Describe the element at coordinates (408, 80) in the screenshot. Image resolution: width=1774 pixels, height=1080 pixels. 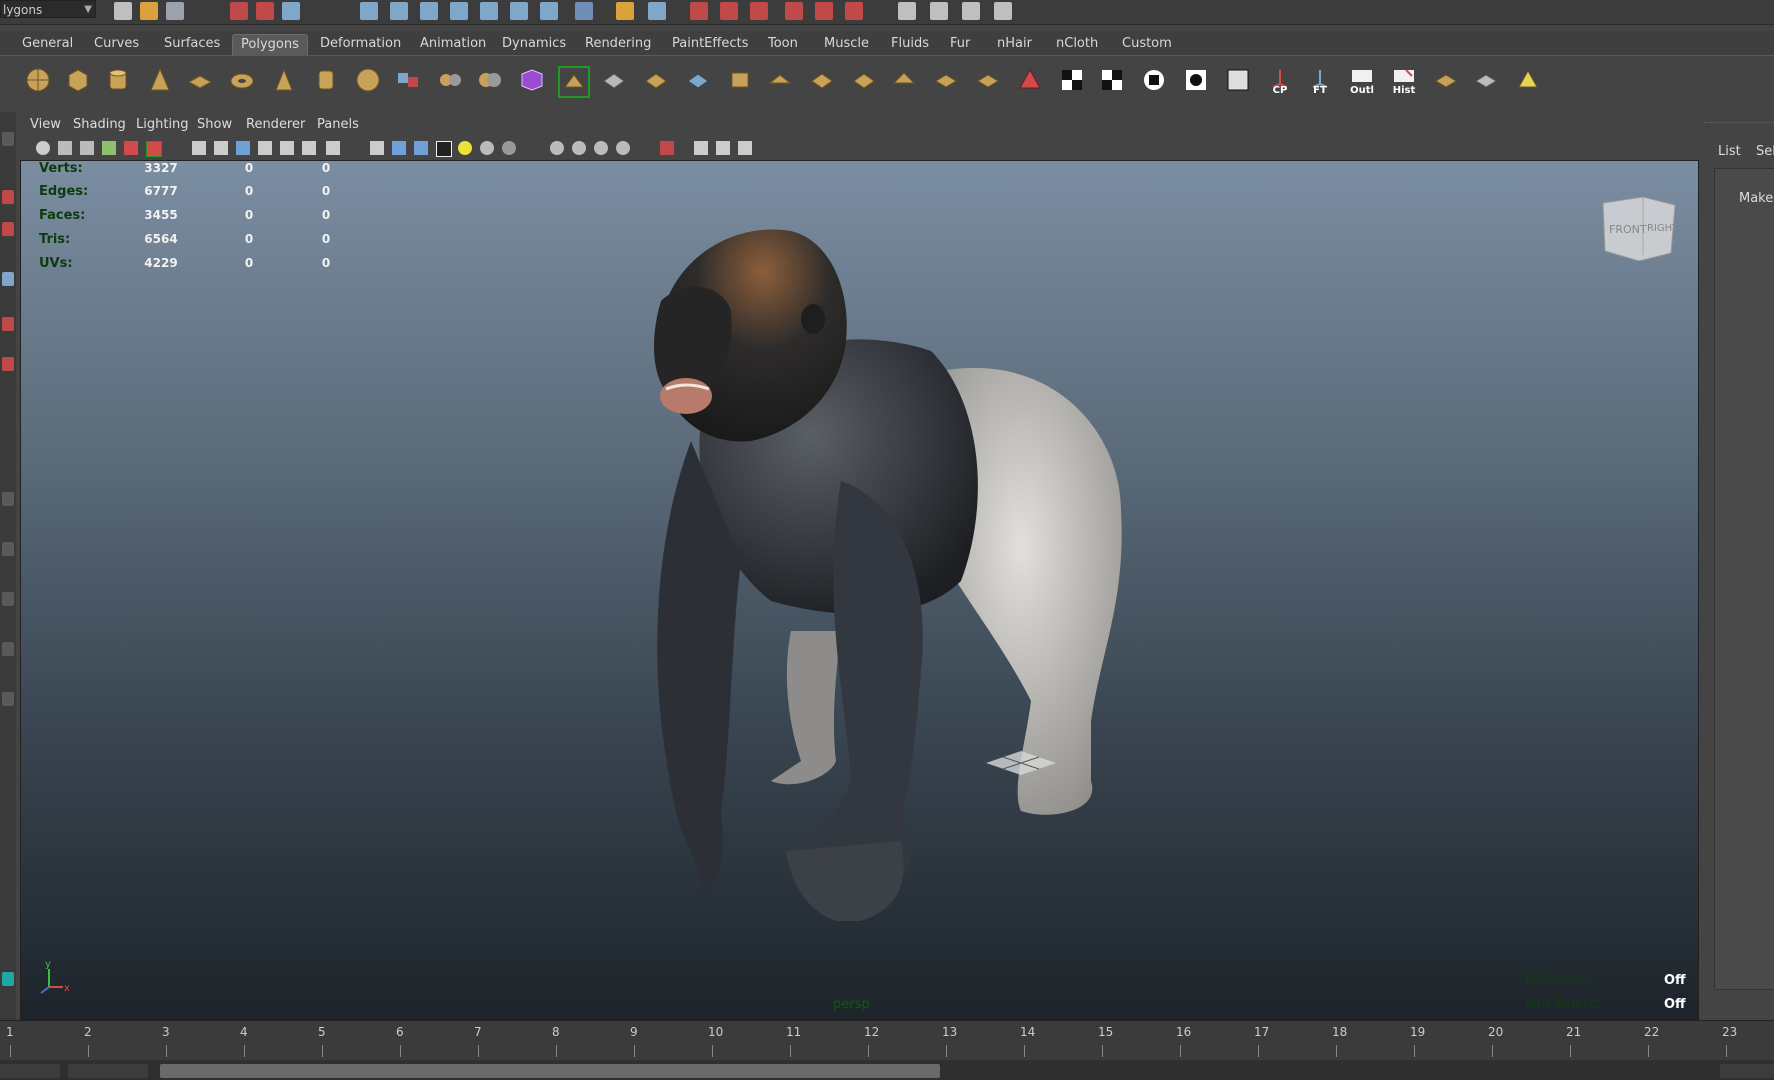
I see `combine-icon` at that location.